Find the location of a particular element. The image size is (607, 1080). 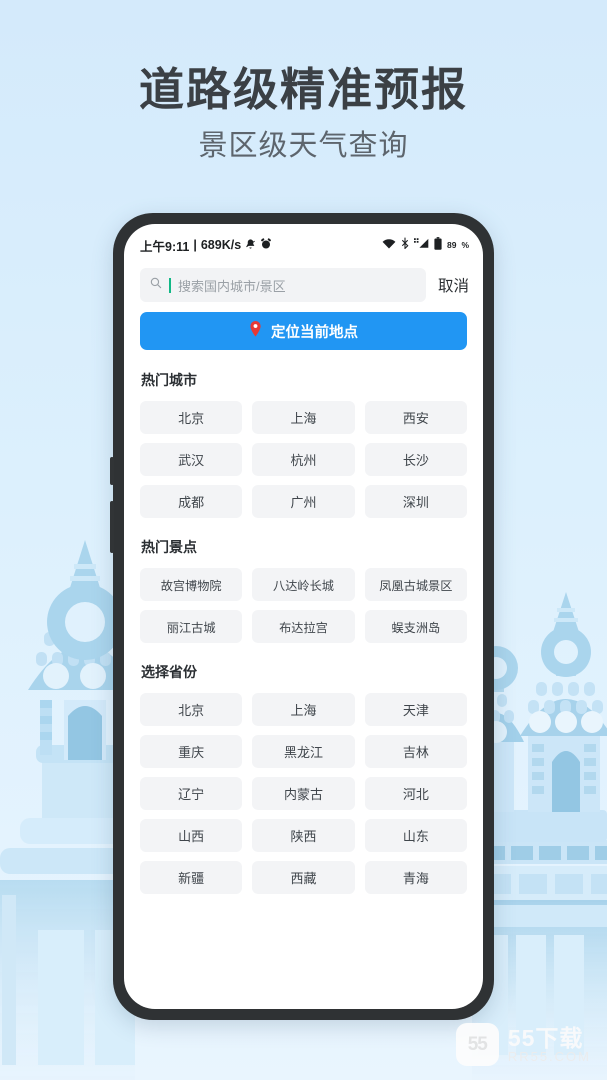

section-title-hot-cities: 热门城市 is located at coordinates (169, 380).